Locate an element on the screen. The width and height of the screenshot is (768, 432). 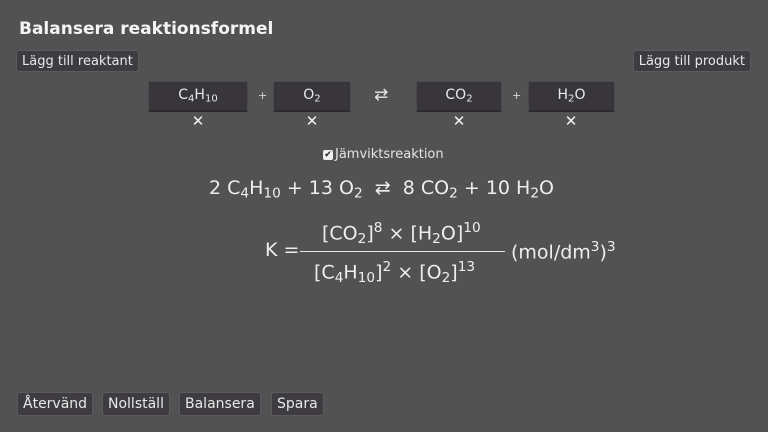
species-text: O2 is located at coordinates (312, 96).